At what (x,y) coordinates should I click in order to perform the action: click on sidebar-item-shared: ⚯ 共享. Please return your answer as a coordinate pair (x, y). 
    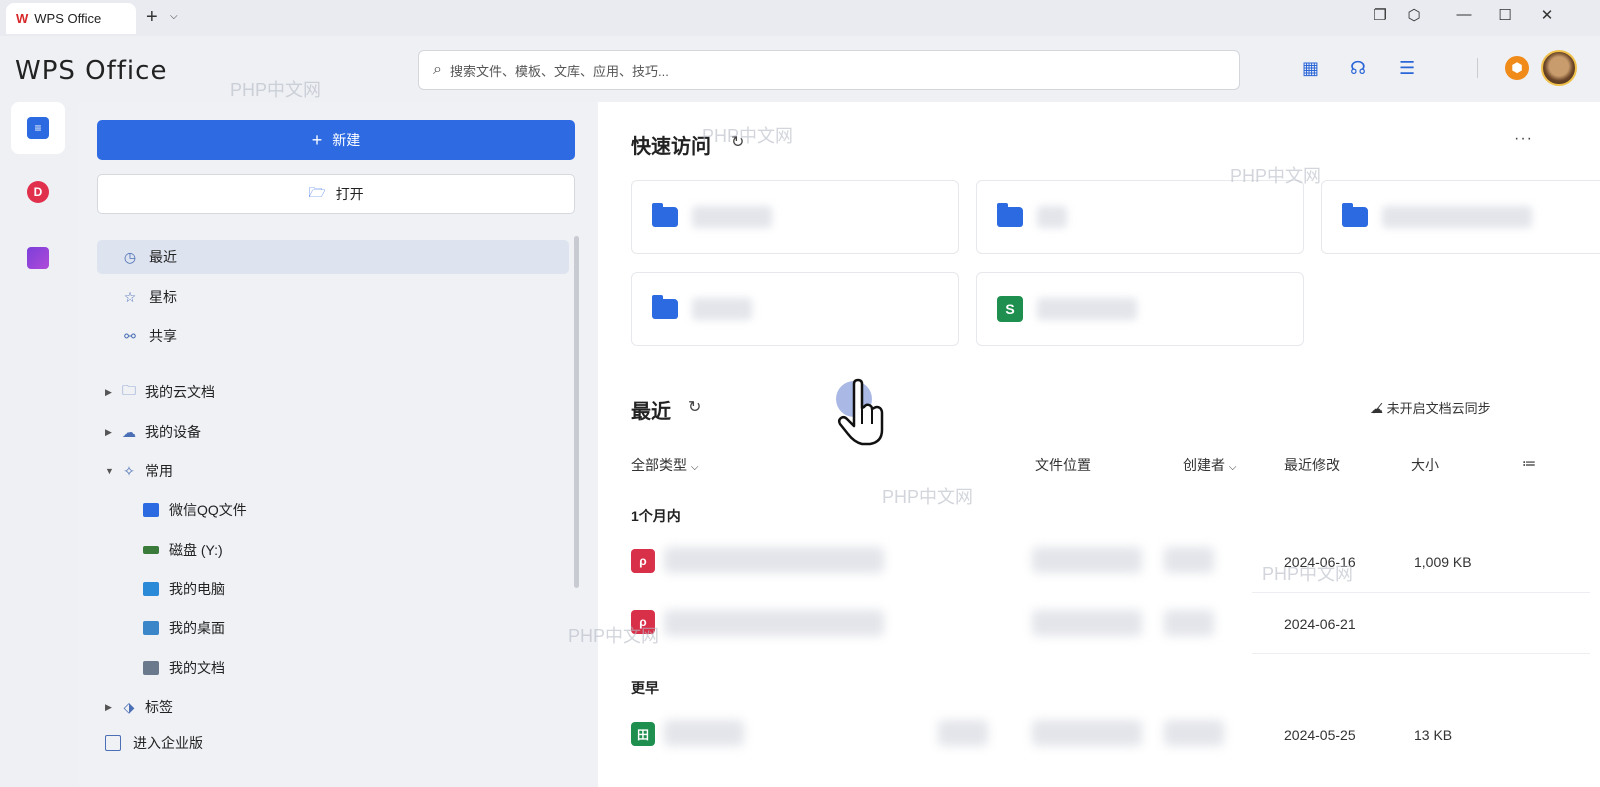
    Looking at the image, I should click on (333, 336).